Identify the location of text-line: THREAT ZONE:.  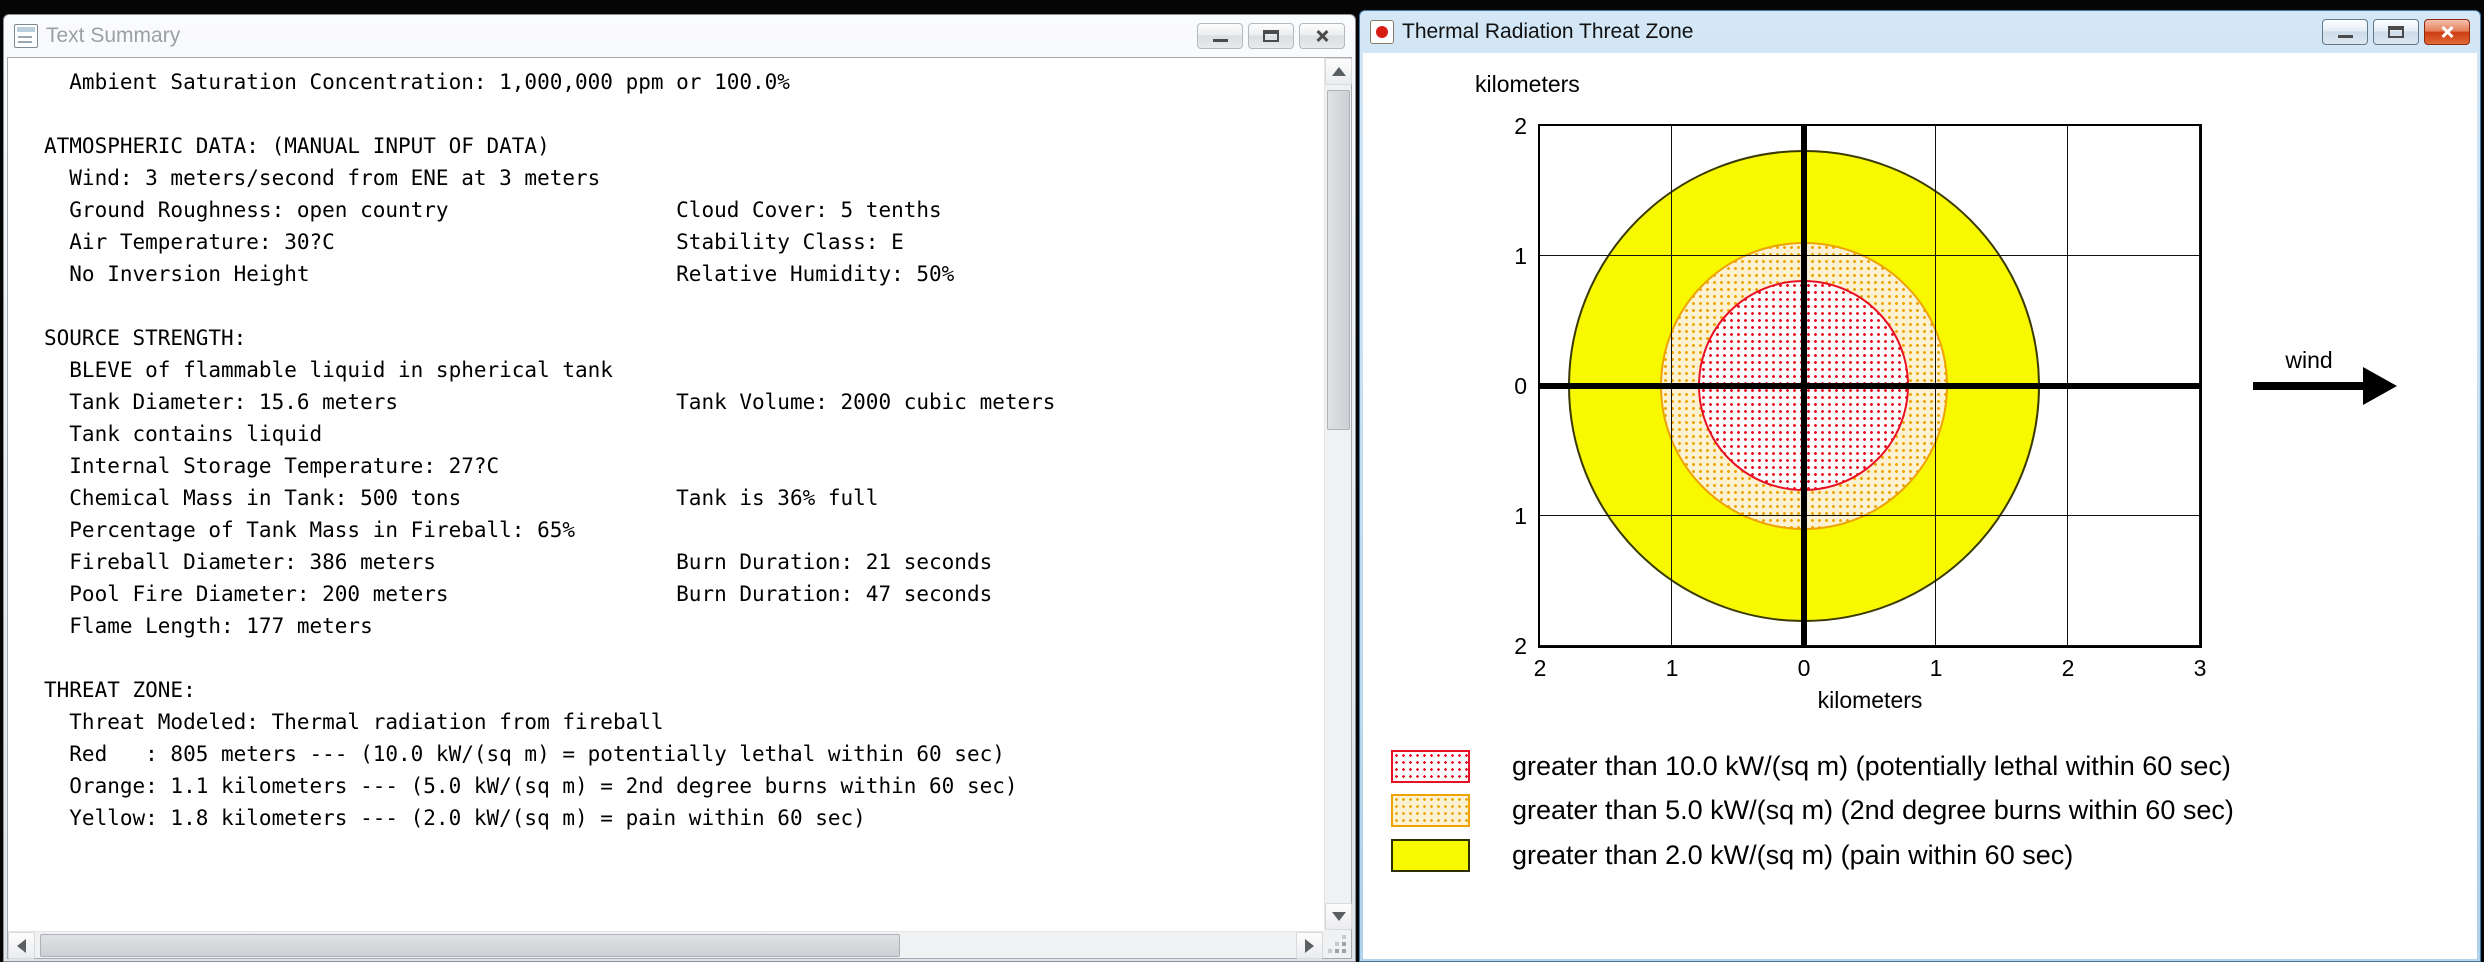
(120, 690).